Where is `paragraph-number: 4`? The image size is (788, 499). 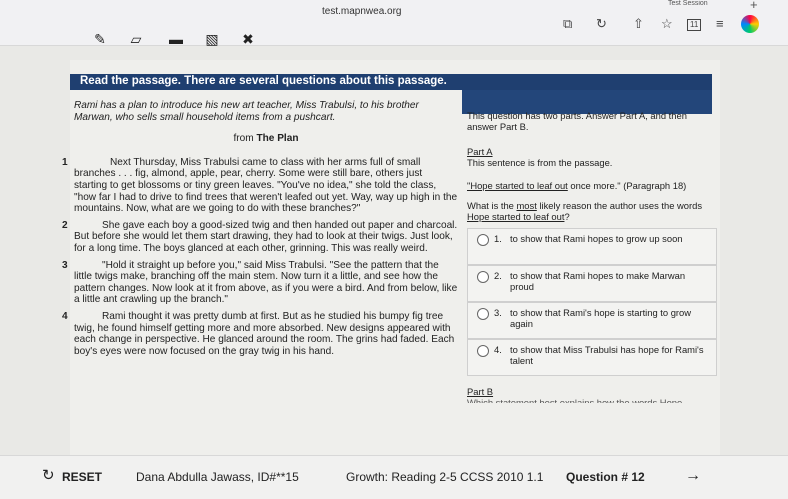 paragraph-number: 4 is located at coordinates (65, 316).